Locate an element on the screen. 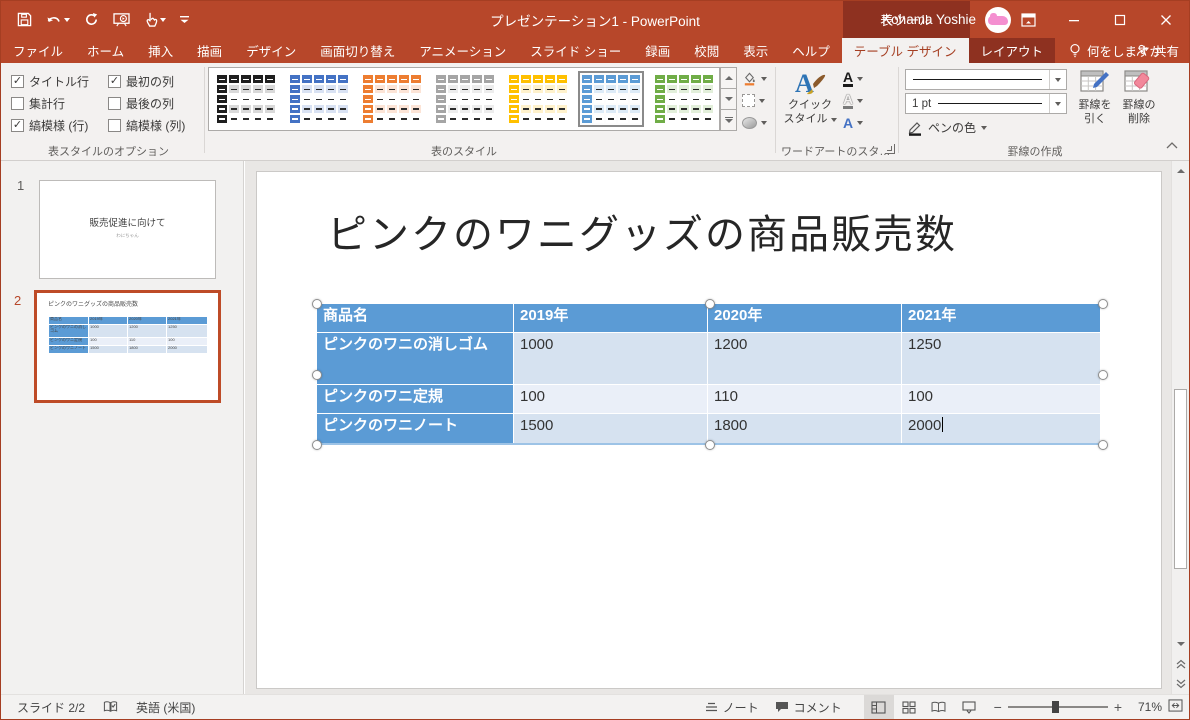 The image size is (1190, 720). slide-sorter-view-button is located at coordinates (909, 707).